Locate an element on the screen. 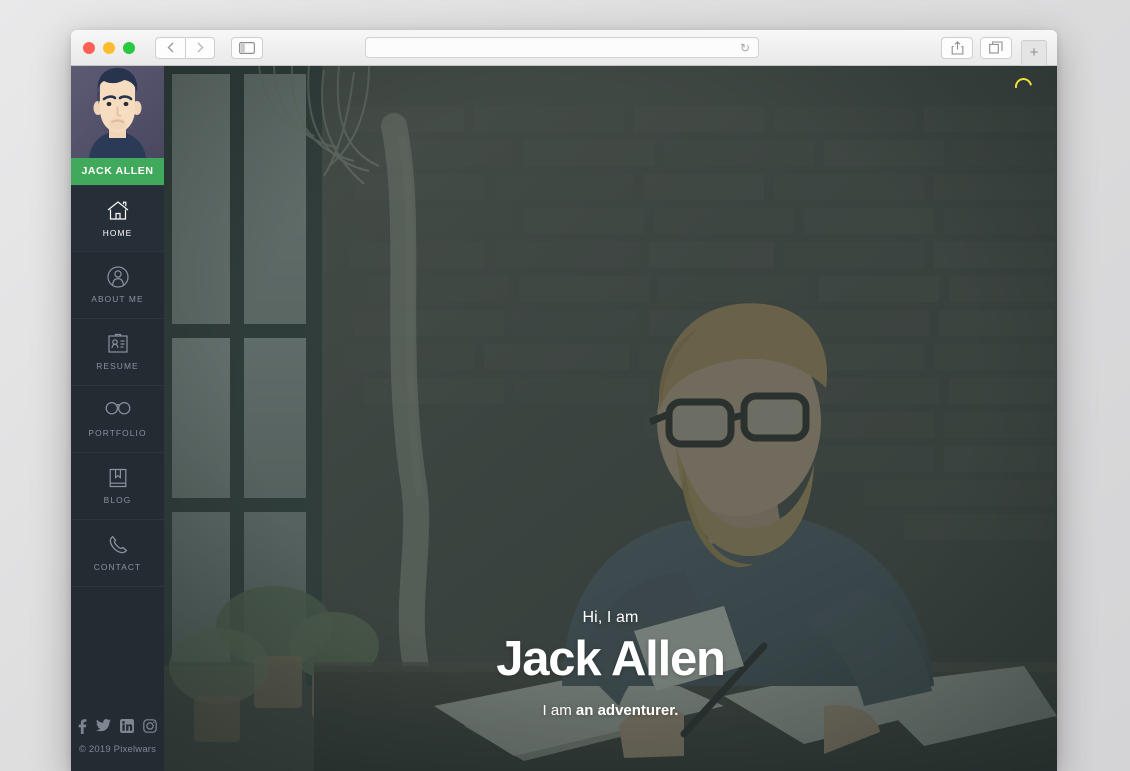 Image resolution: width=1130 pixels, height=771 pixels. minimize-window-button is located at coordinates (109, 47).